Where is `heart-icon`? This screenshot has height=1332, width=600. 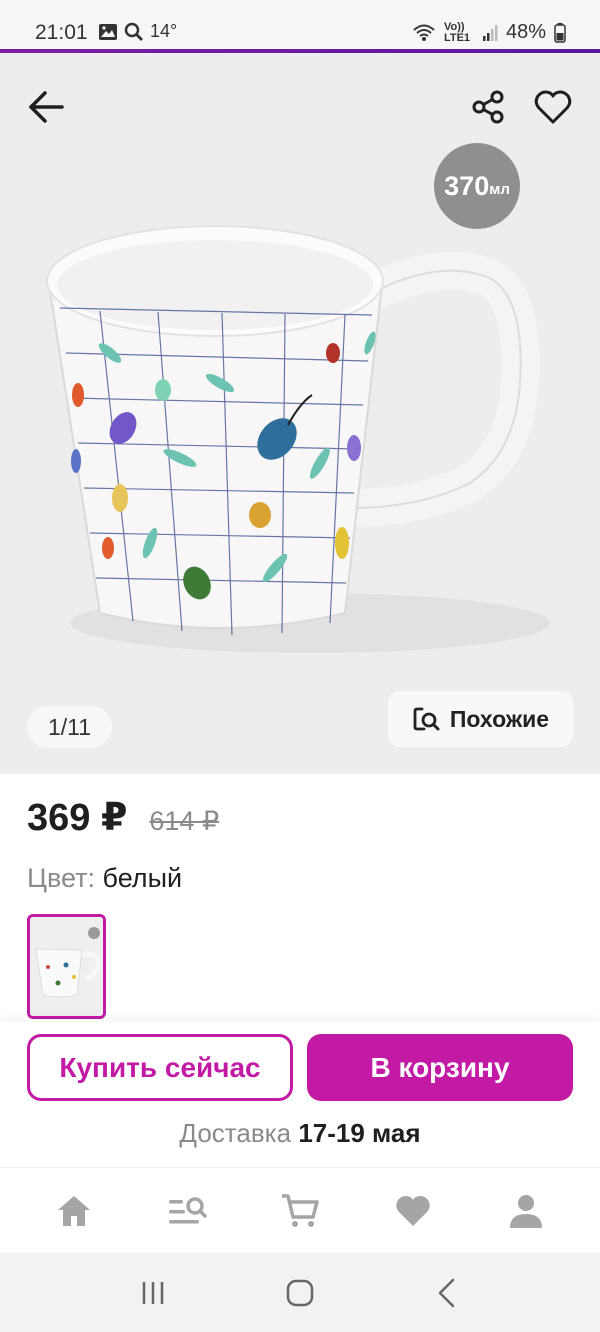 heart-icon is located at coordinates (553, 107).